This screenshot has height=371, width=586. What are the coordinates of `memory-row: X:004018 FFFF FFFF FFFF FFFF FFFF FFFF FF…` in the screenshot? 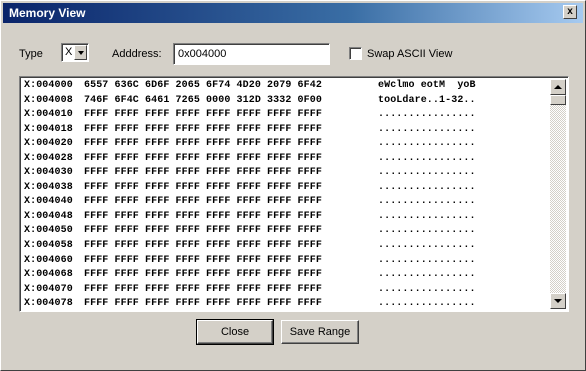 It's located at (250, 130).